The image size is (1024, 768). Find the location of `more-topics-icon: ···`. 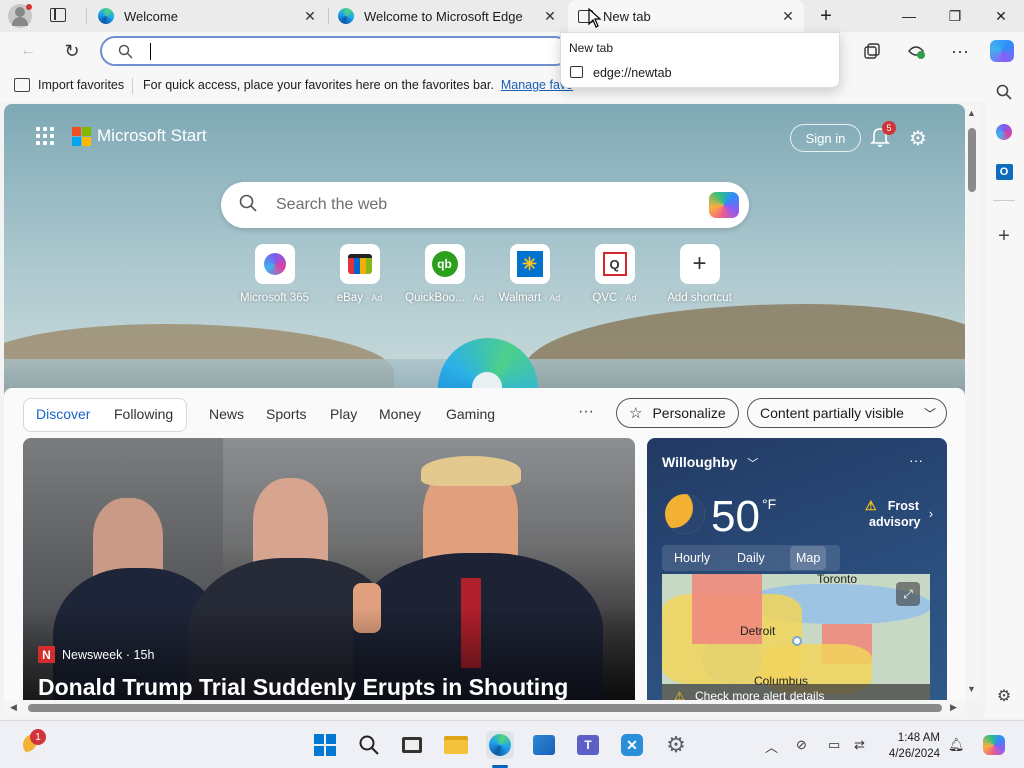

more-topics-icon: ··· is located at coordinates (586, 412).